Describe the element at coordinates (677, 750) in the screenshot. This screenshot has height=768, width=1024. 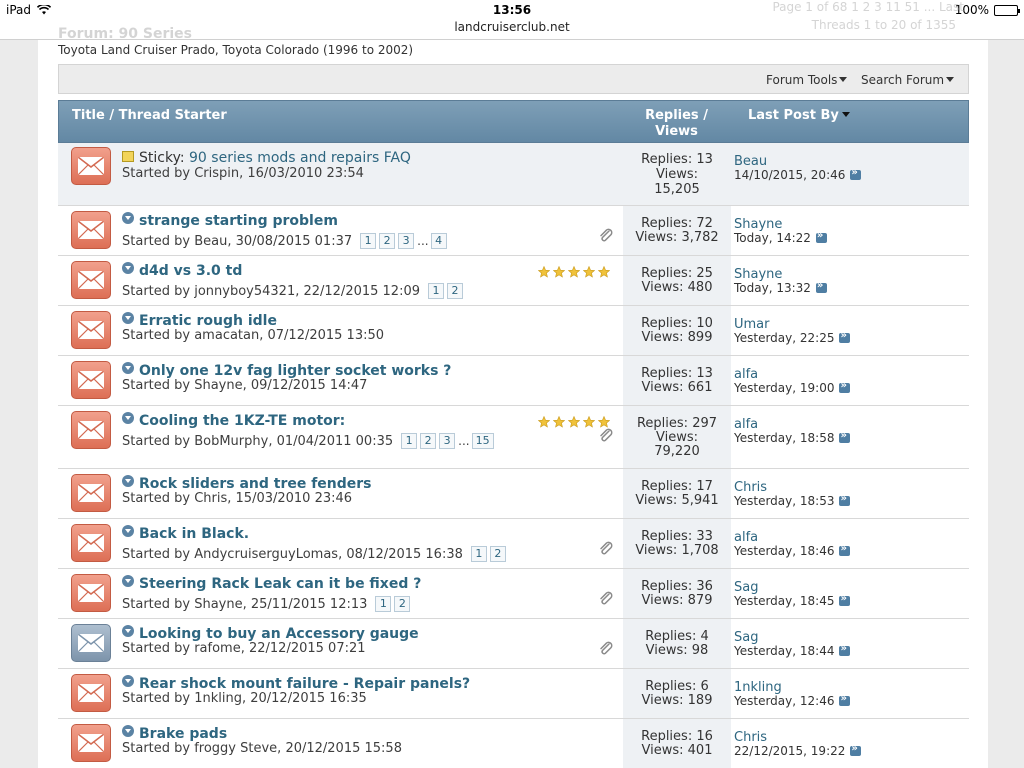
I see `view-count: Views: 401` at that location.